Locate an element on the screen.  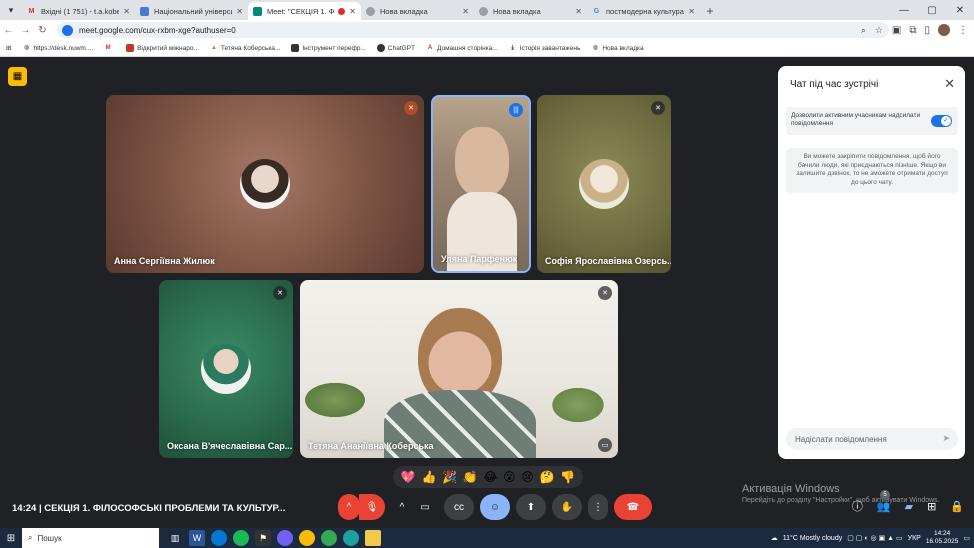
raise-hand-button: ✋ is located at coordinates (567, 507).